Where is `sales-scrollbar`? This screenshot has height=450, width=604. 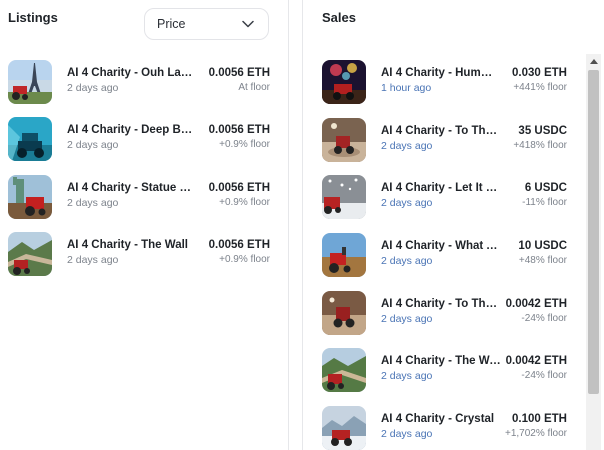 sales-scrollbar is located at coordinates (593, 252).